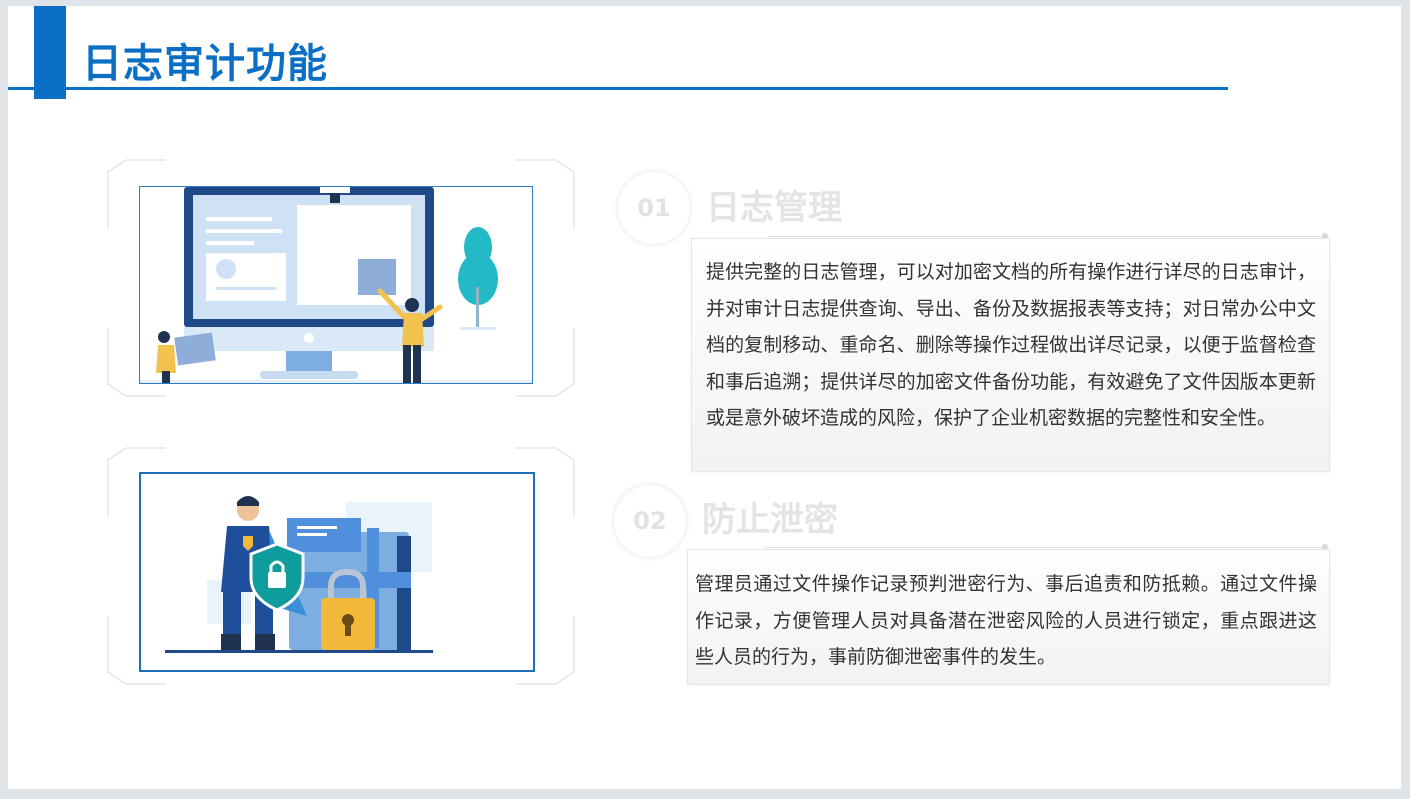 The image size is (1410, 799). Describe the element at coordinates (336, 285) in the screenshot. I see `computer-monitor-illustration` at that location.